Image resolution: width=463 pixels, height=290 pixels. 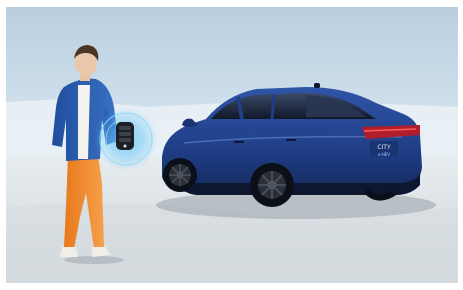 What do you see at coordinates (126, 139) in the screenshot?
I see `smart-key-icon` at bounding box center [126, 139].